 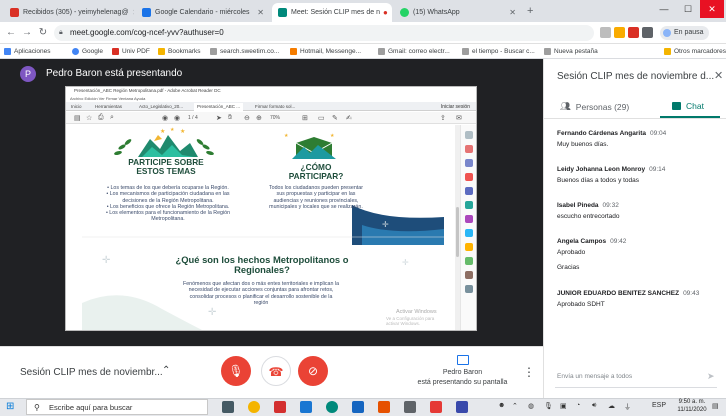 I want to click on tab-whatsapp: (15) WhatsApp ✕, so click(x=458, y=12).